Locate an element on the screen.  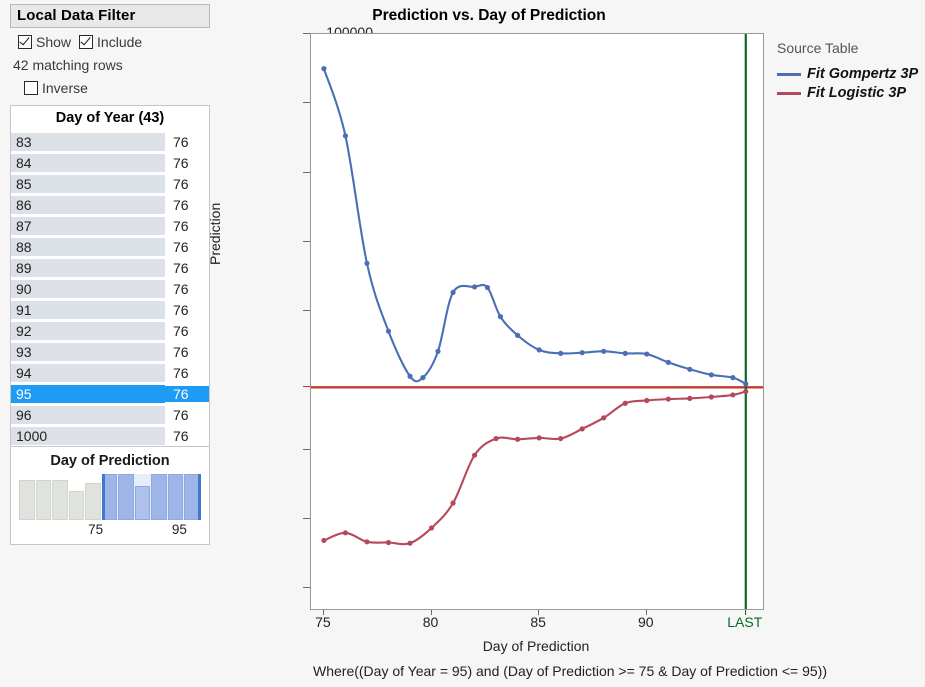
list-item: 95 76 is located at coordinates (110, 393).